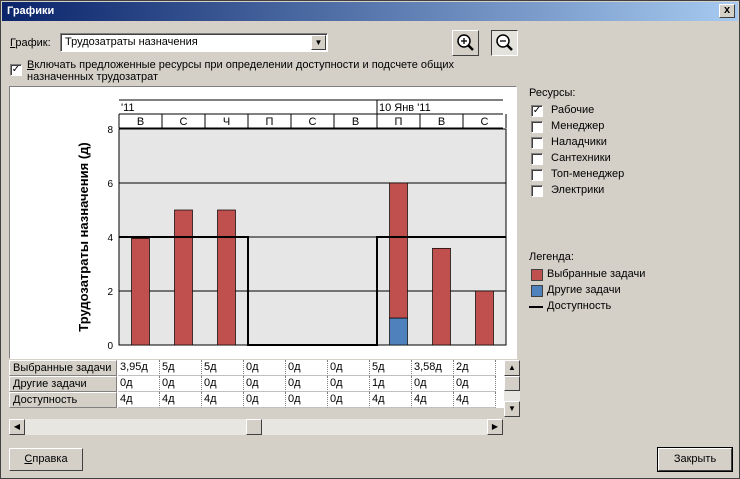  I want to click on include-proposed-checkbox: ✓, so click(16, 70).